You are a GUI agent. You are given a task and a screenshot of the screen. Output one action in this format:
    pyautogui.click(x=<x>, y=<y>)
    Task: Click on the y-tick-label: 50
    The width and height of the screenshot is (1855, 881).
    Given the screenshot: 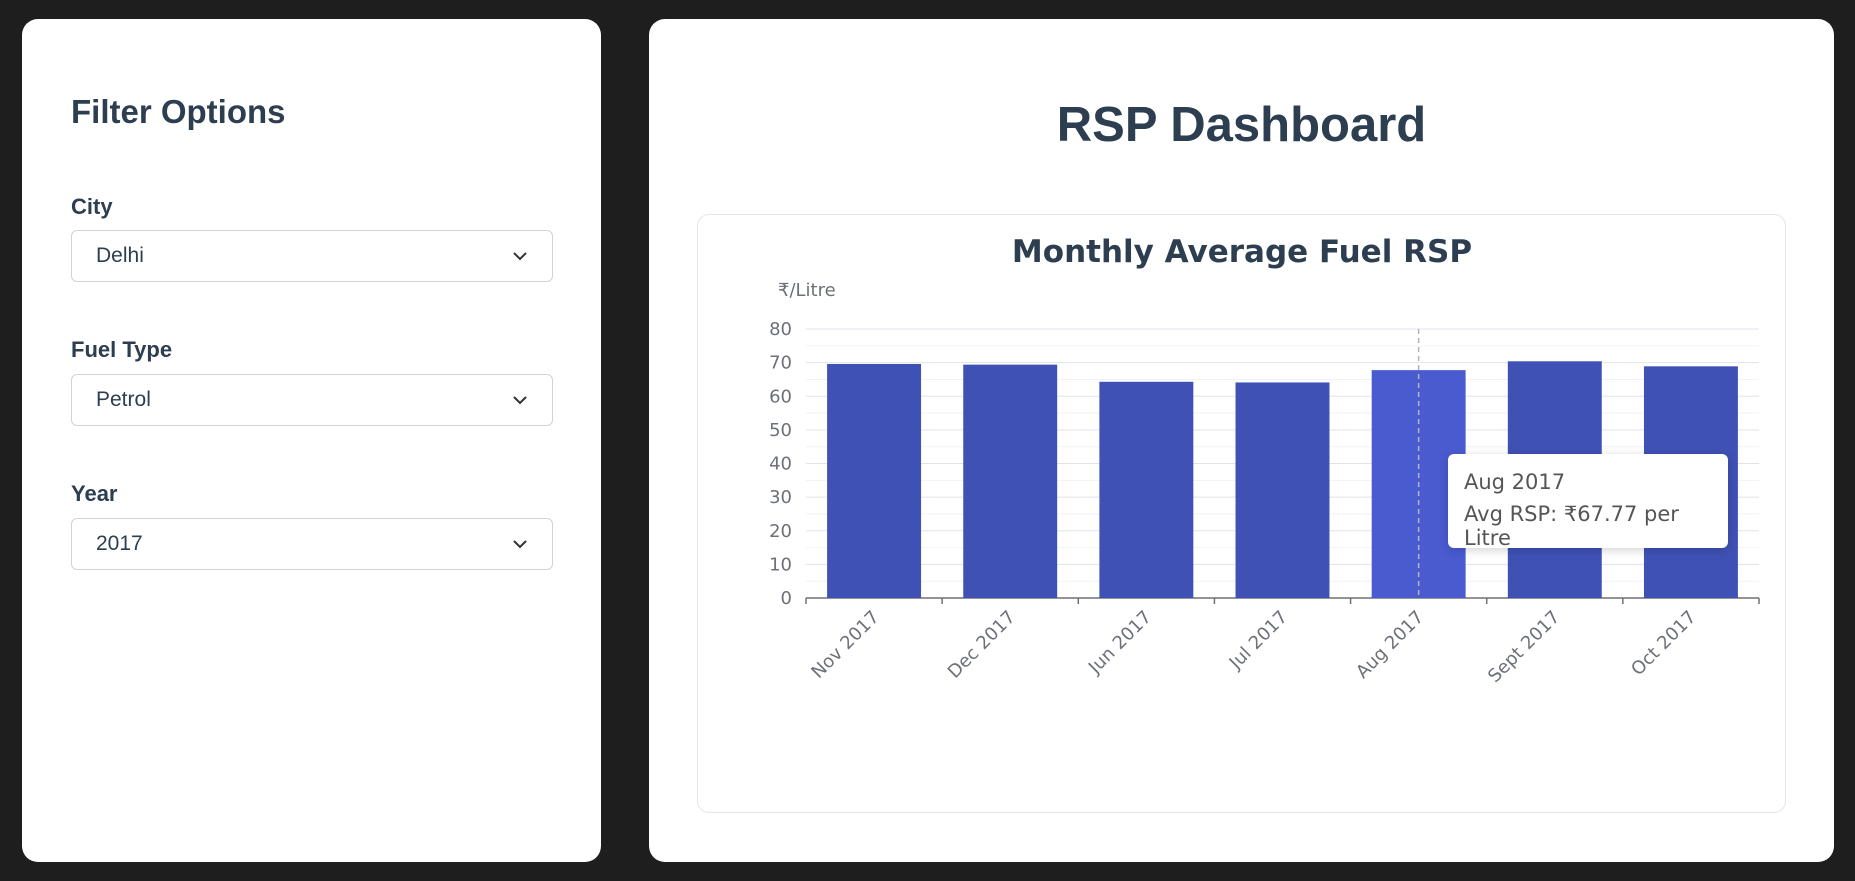 What is the action you would take?
    pyautogui.click(x=780, y=430)
    